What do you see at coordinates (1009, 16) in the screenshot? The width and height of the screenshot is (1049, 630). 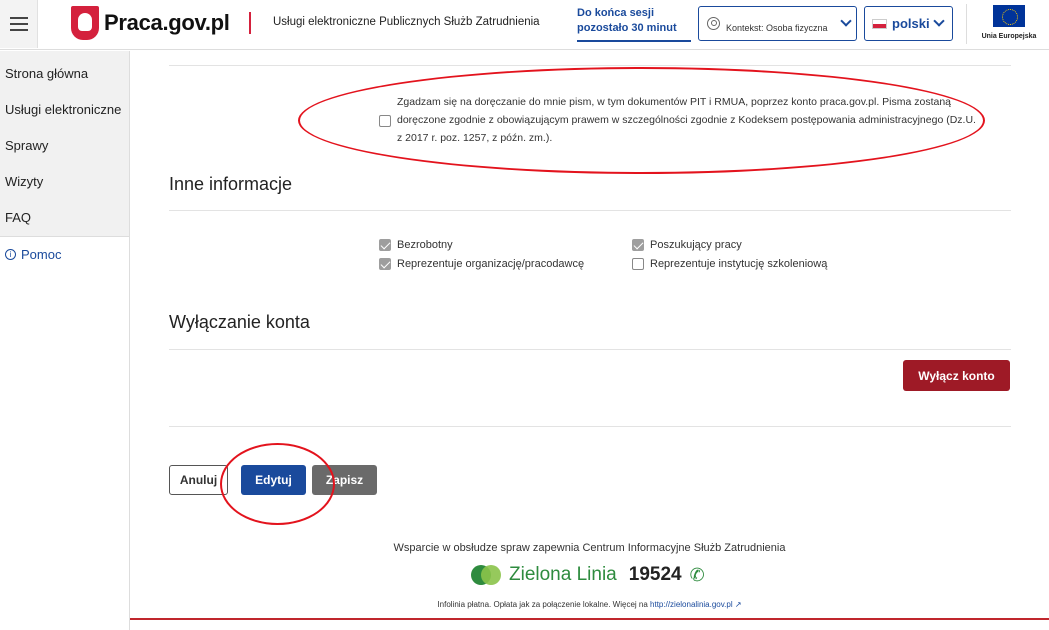 I see `eu-flag-icon` at bounding box center [1009, 16].